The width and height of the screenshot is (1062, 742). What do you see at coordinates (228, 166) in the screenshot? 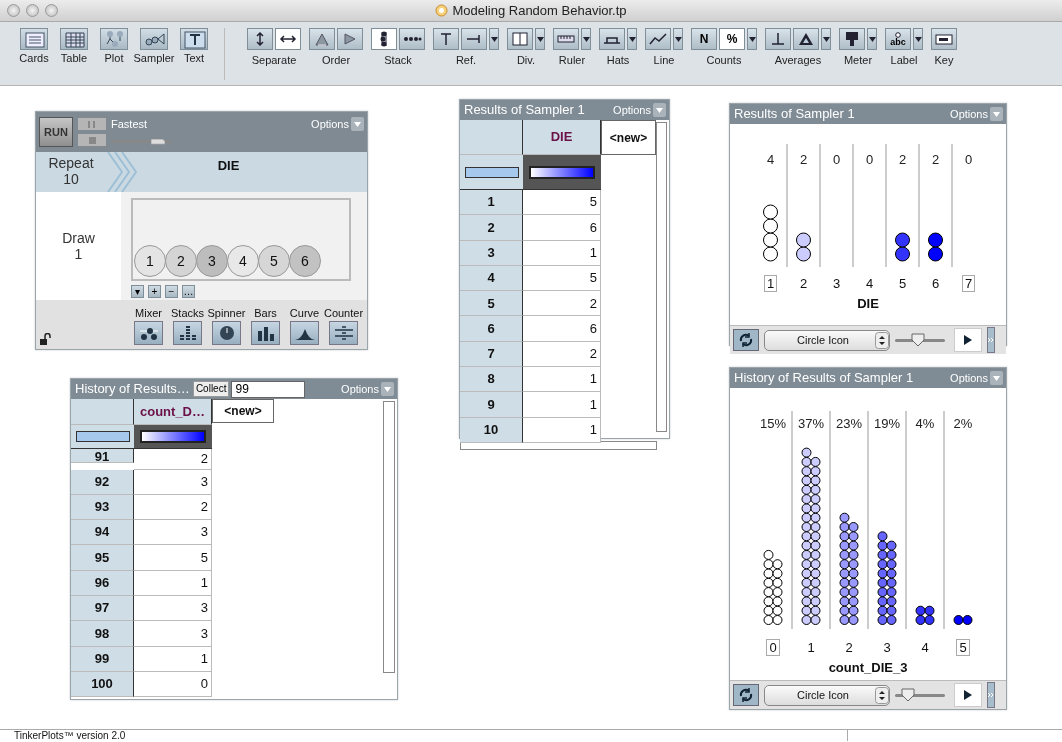
I see `attribute-name: DIE` at bounding box center [228, 166].